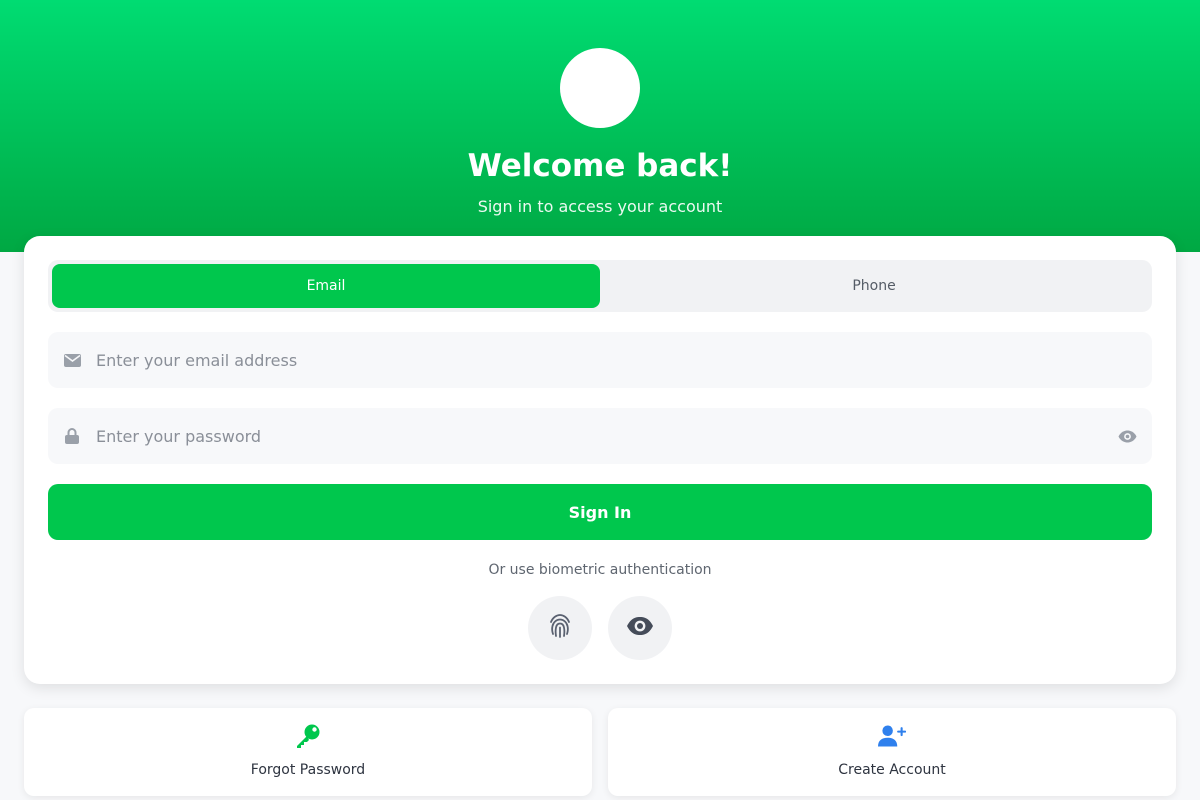  I want to click on tab-email: Email, so click(326, 286).